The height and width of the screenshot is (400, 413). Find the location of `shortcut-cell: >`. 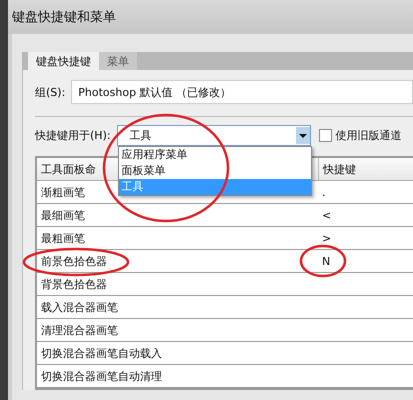

shortcut-cell: > is located at coordinates (327, 238).